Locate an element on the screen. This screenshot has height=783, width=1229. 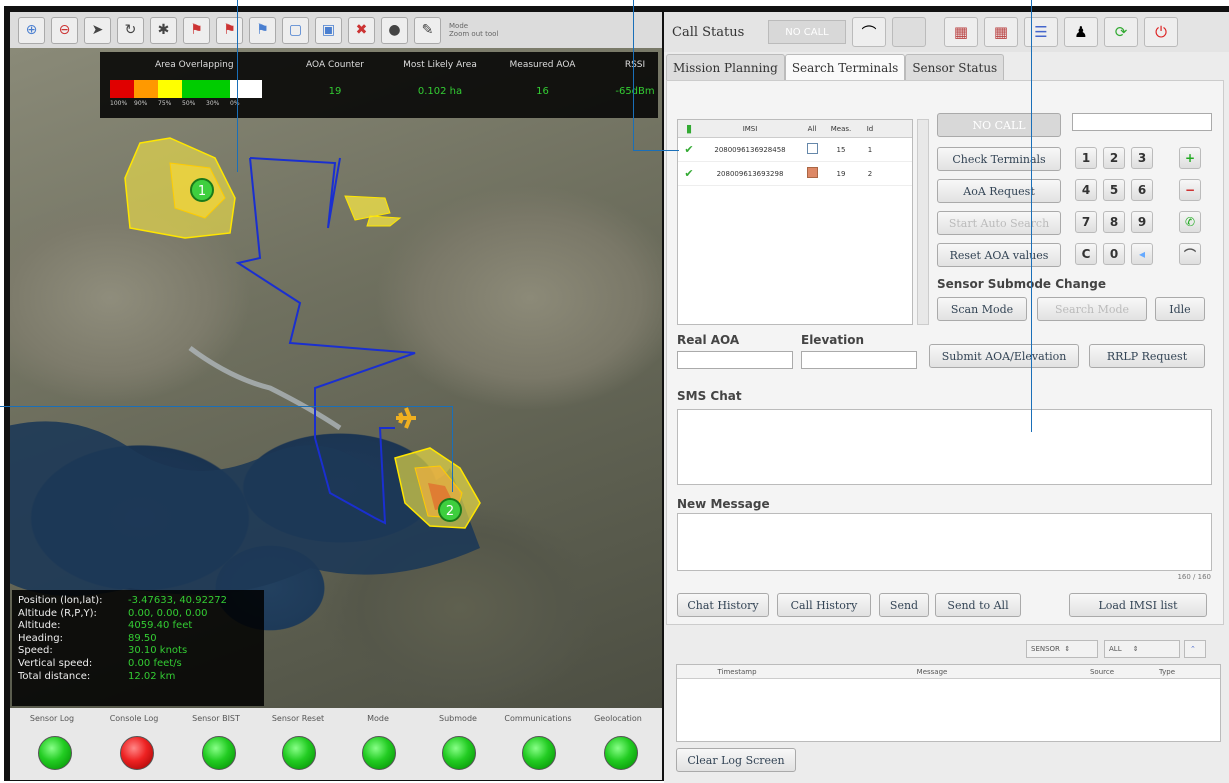
frame-icon: ▢ is located at coordinates (295, 30).